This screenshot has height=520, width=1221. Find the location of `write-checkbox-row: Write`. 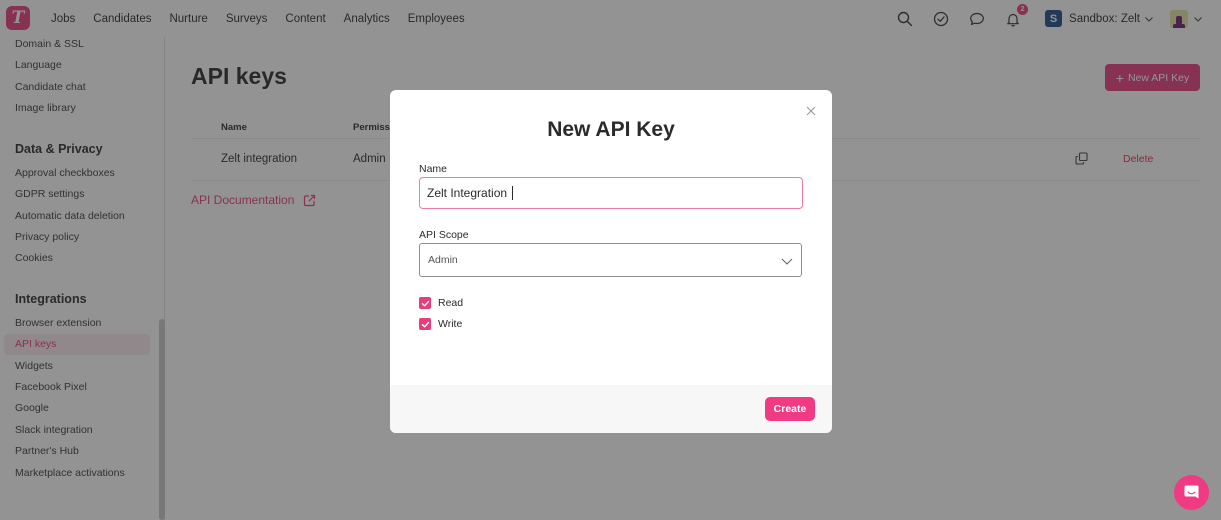

write-checkbox-row: Write is located at coordinates (440, 324).